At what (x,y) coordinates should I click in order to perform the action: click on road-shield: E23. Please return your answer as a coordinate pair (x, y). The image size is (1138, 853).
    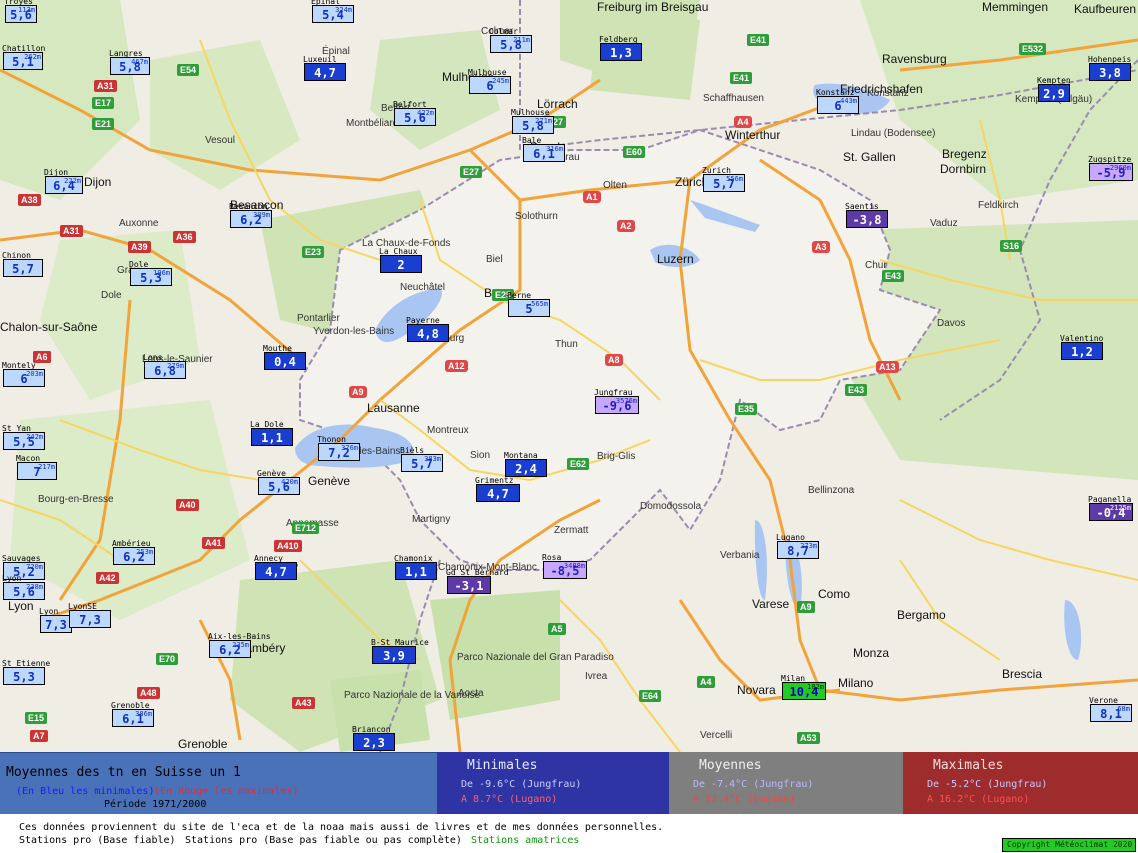
    Looking at the image, I should click on (313, 252).